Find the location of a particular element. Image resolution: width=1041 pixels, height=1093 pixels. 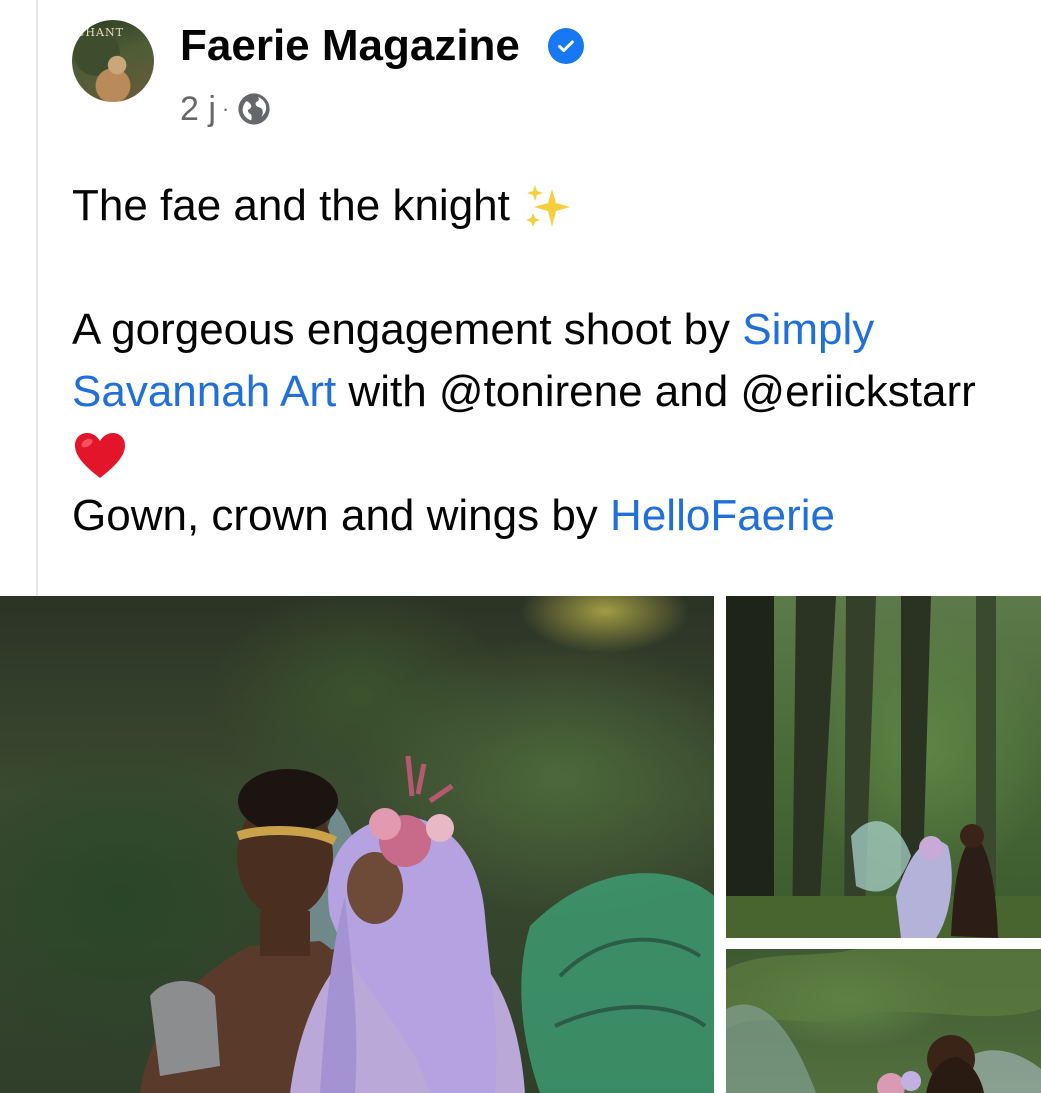

photo-3-illustration is located at coordinates (883, 1021).